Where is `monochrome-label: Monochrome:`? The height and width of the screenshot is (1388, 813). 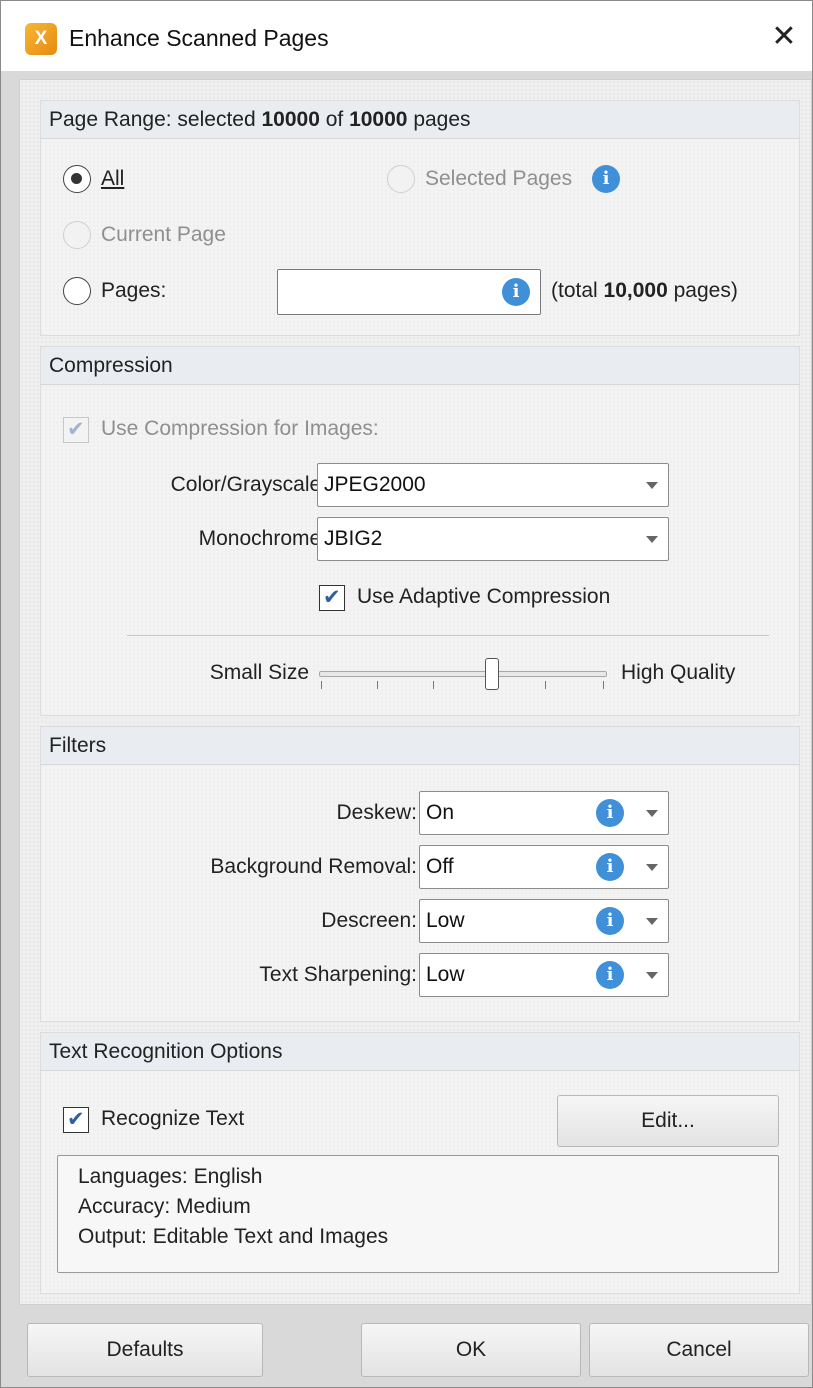 monochrome-label: Monochrome: is located at coordinates (262, 538).